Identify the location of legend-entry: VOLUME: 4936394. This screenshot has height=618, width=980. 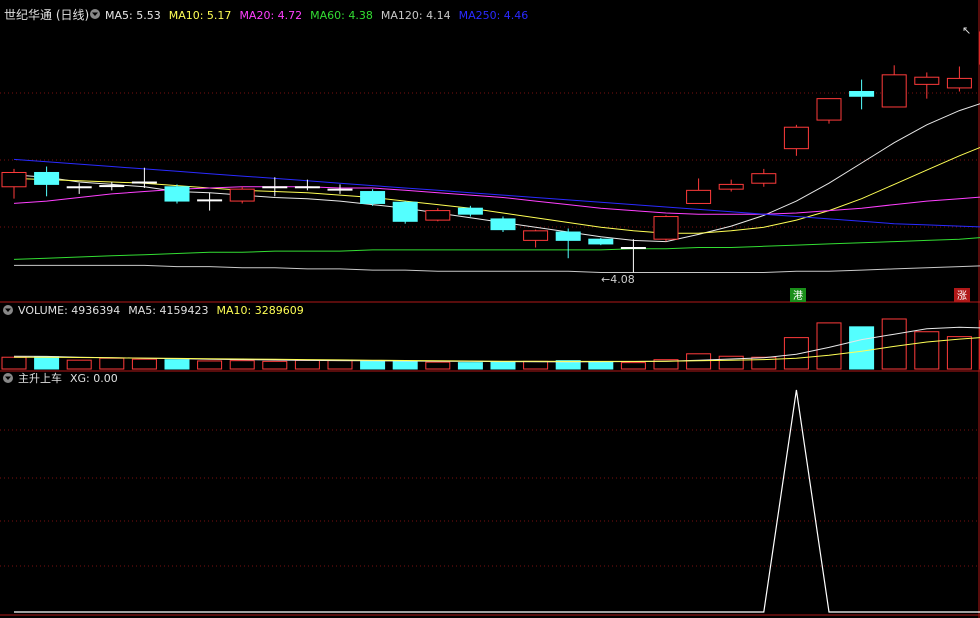
(69, 310).